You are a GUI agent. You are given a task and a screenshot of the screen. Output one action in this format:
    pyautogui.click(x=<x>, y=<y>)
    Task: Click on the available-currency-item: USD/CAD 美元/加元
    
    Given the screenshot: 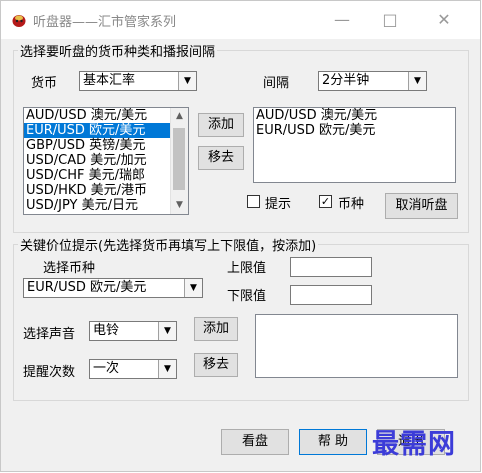 What is the action you would take?
    pyautogui.click(x=106, y=160)
    